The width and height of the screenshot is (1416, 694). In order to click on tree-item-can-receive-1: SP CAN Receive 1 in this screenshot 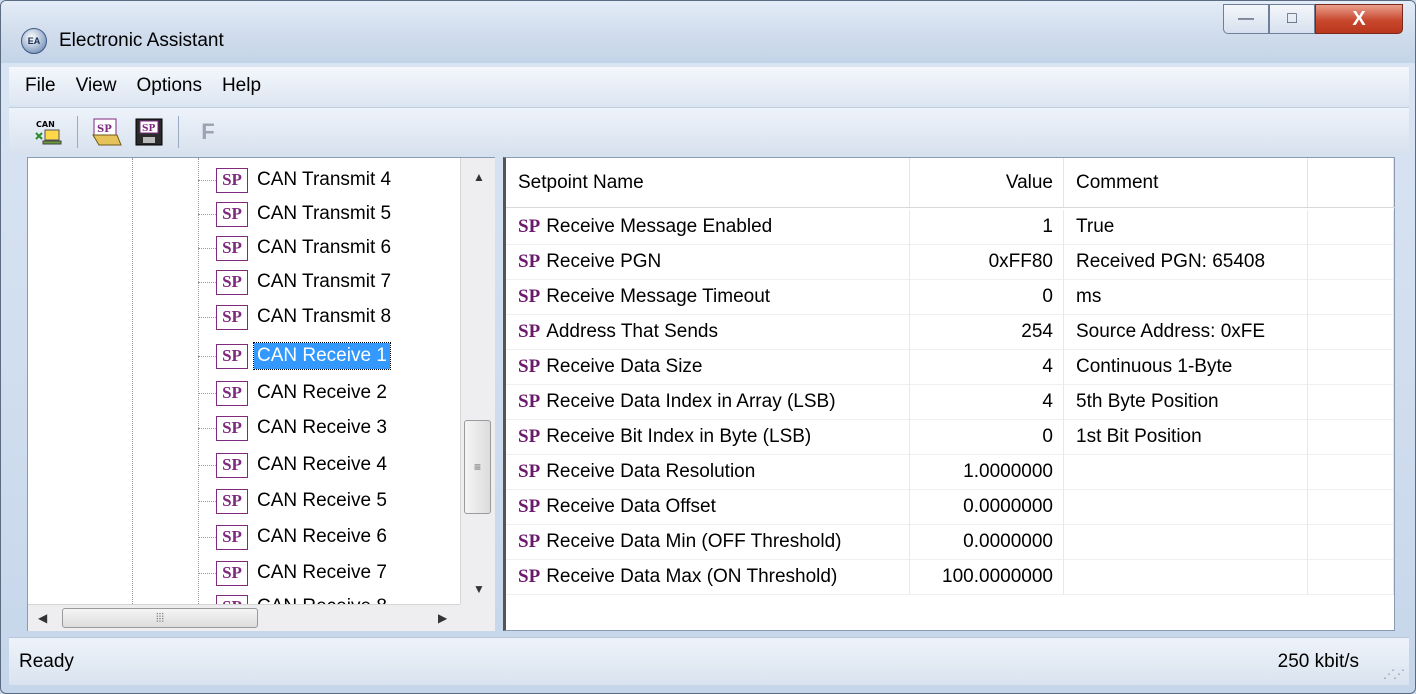, I will do `click(294, 356)`.